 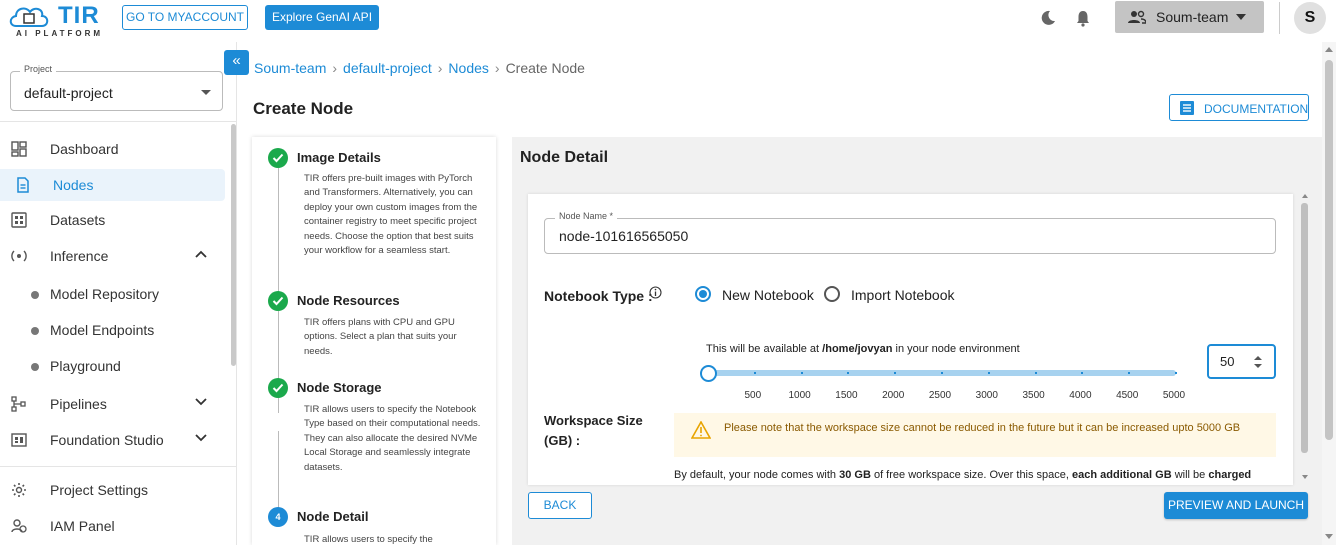 I want to click on team-name: Soum-team, so click(x=1192, y=17).